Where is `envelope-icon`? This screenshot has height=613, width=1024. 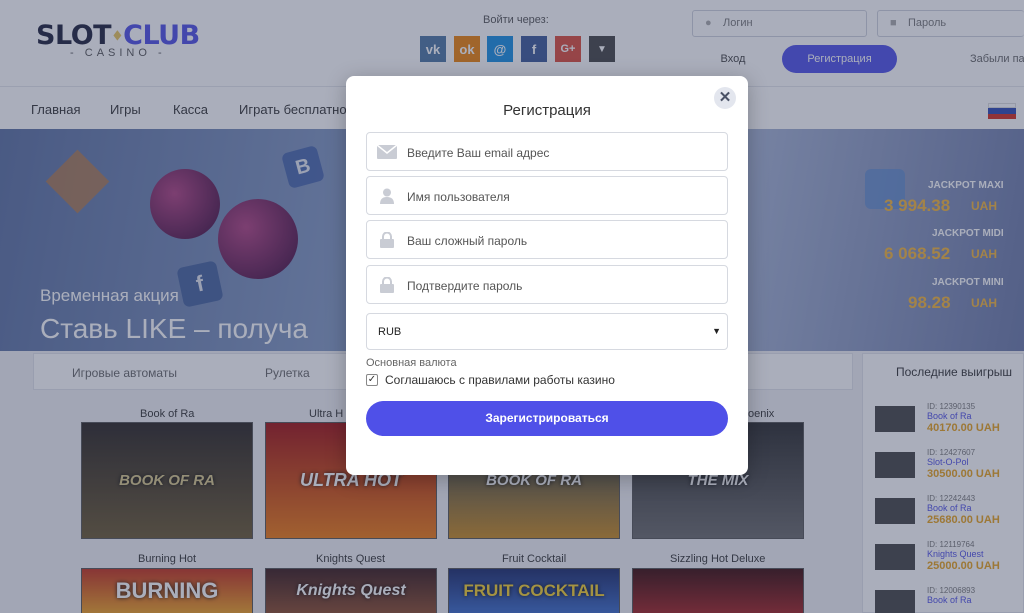 envelope-icon is located at coordinates (387, 152).